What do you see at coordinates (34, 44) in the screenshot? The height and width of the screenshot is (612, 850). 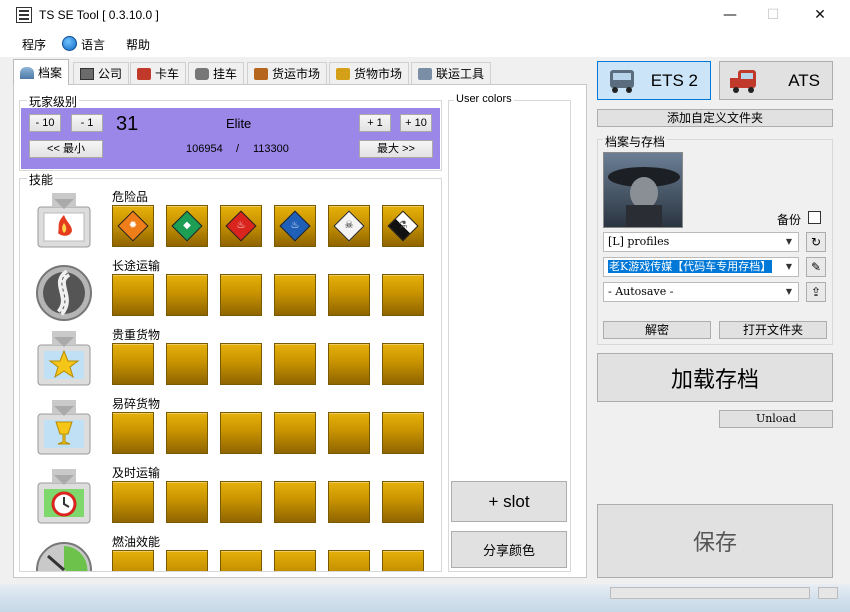 I see `menu-program: 程序` at bounding box center [34, 44].